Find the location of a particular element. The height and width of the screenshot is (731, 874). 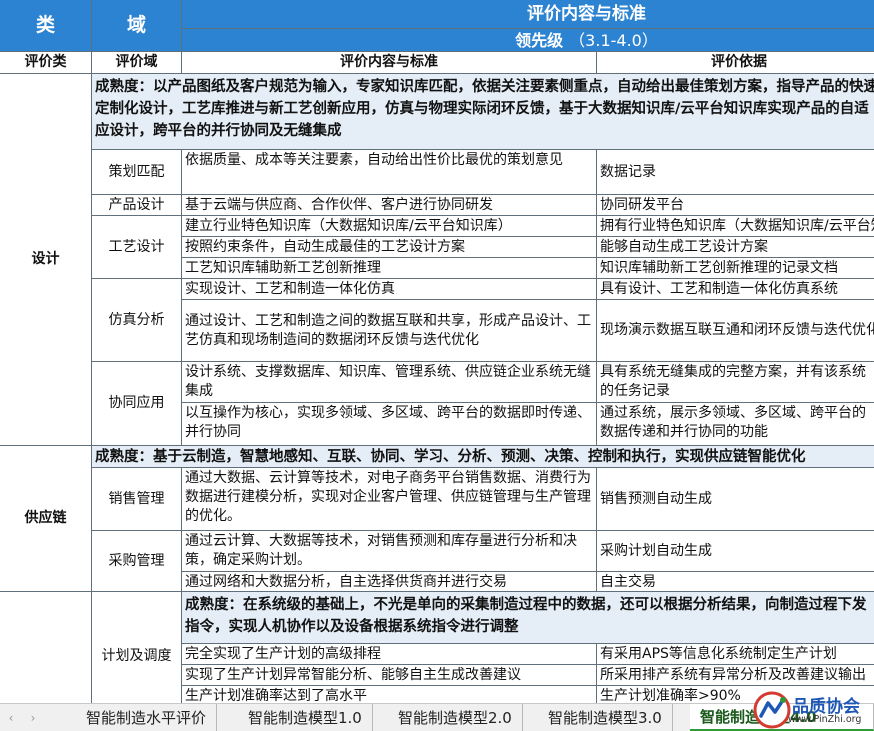

header-criteria-title: 评价内容与标准 is located at coordinates (528, 14).